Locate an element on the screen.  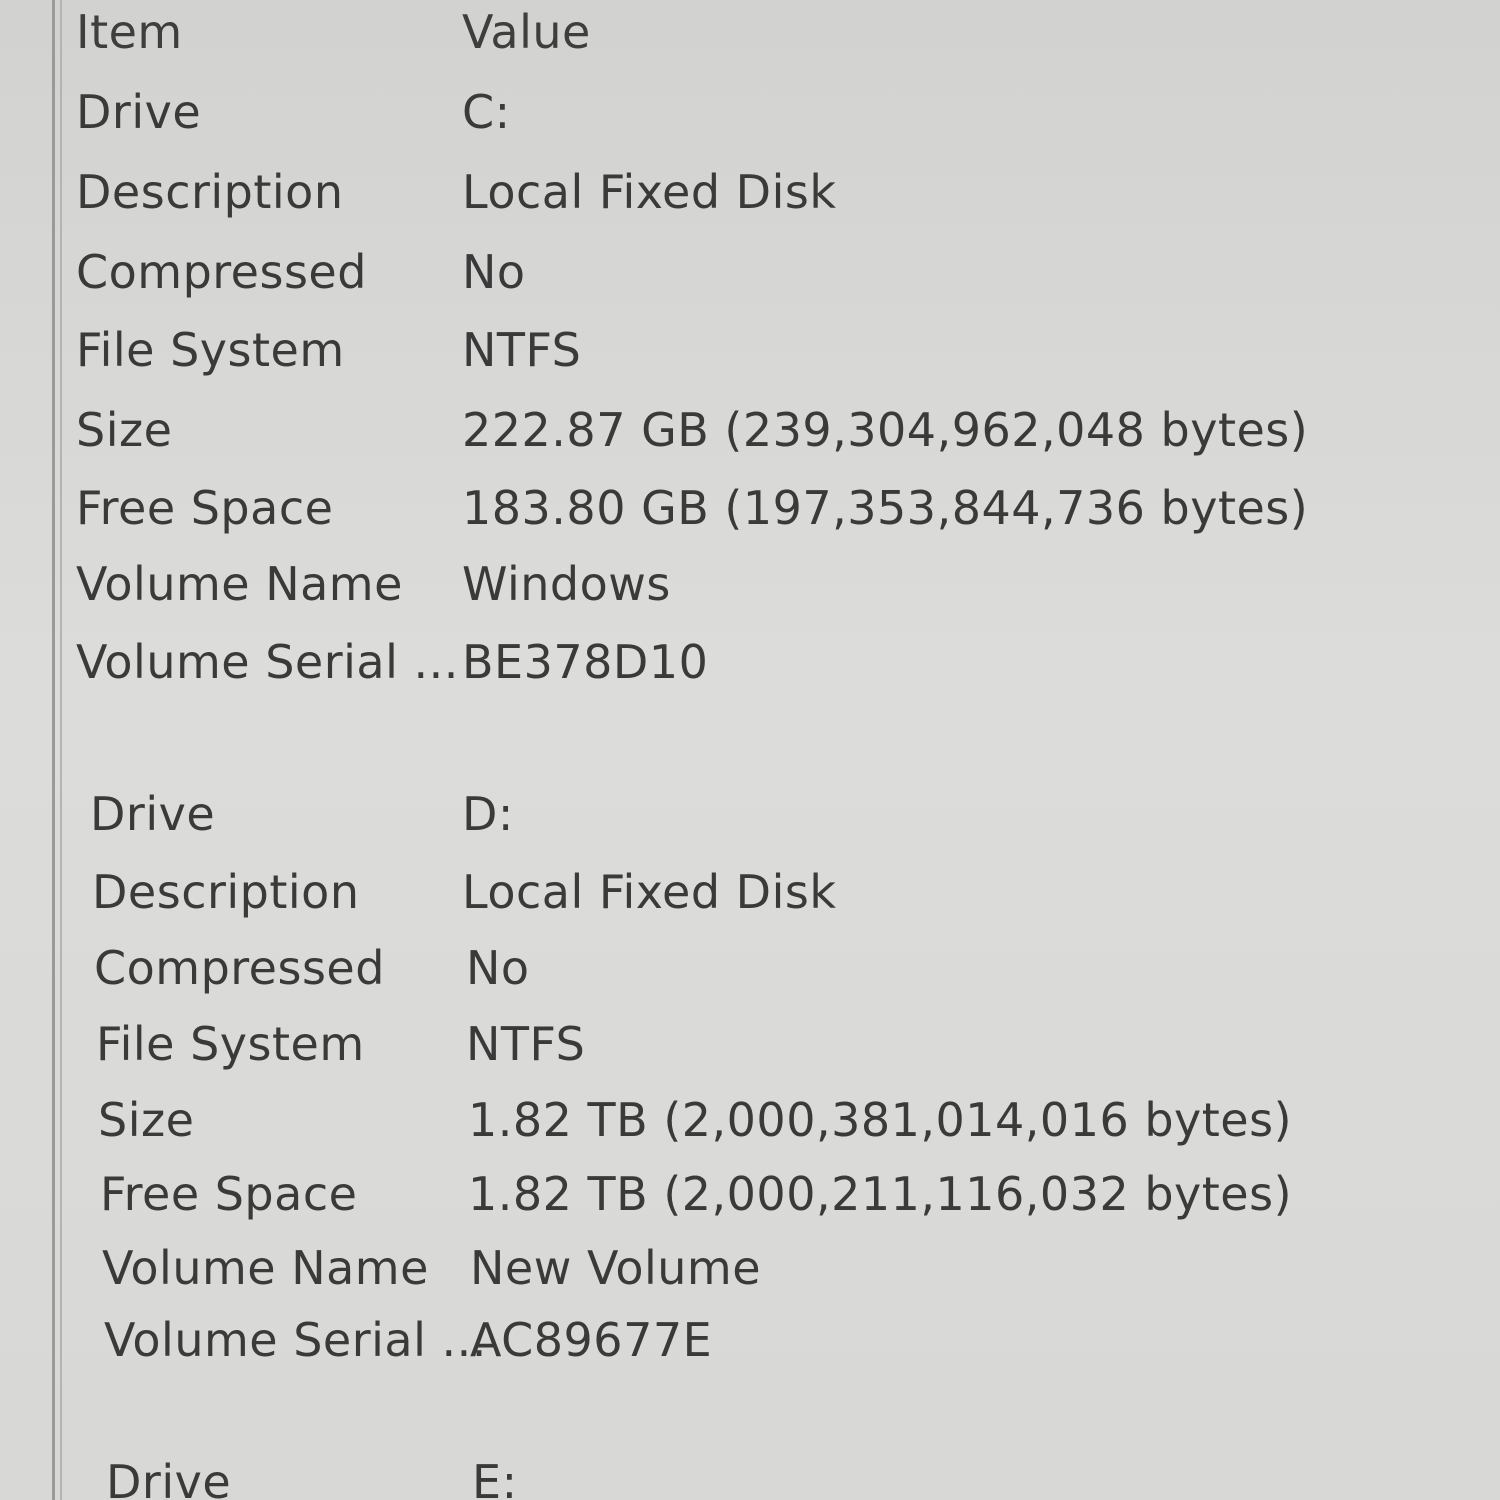
column-header-value: Value is located at coordinates (526, 32).